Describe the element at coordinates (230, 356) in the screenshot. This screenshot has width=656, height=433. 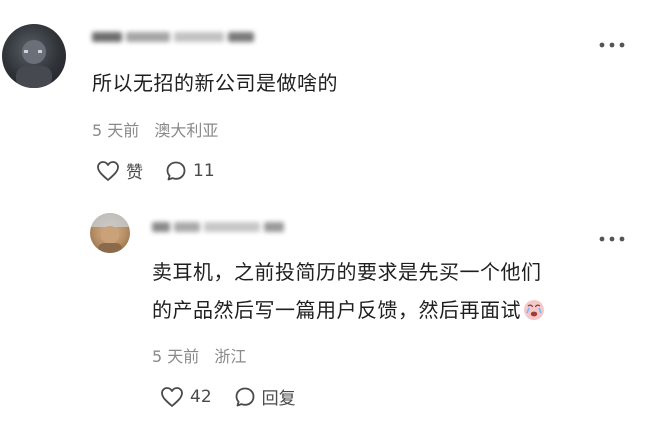
I see `comment-location: 浙江` at that location.